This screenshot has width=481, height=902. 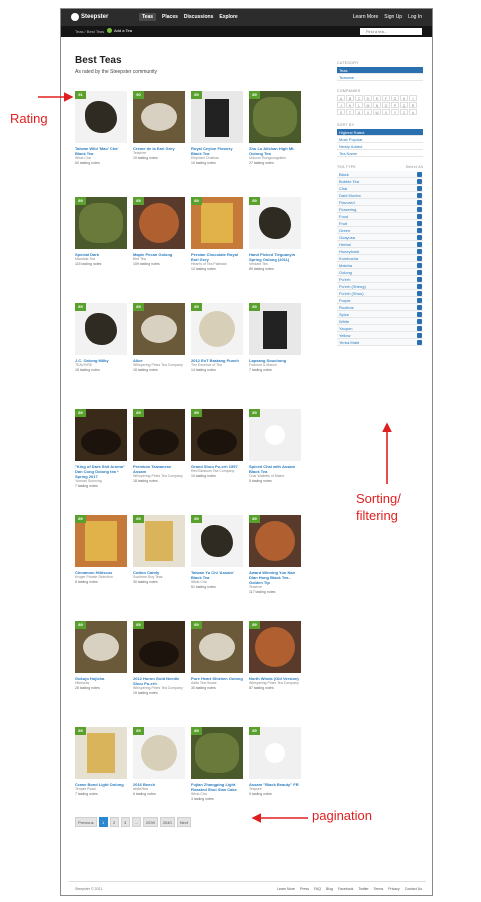 What do you see at coordinates (380, 132) in the screenshot?
I see `sort-option: Highest Rated` at bounding box center [380, 132].